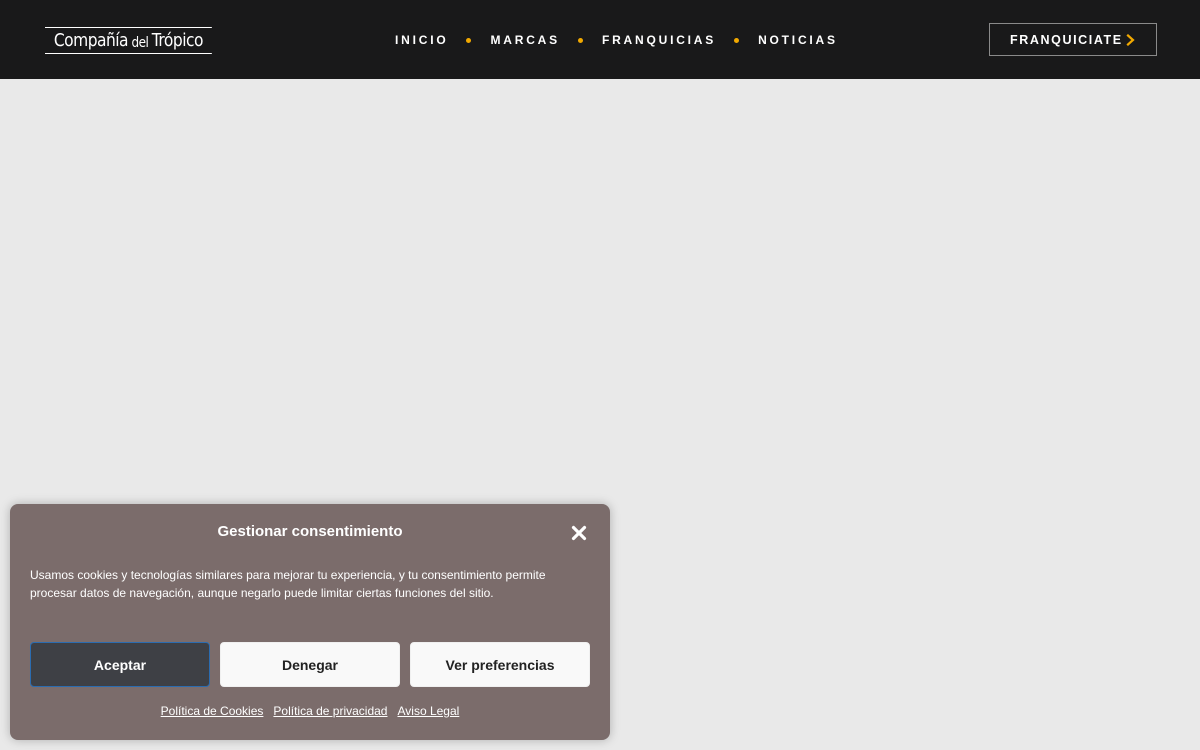  I want to click on nav-item-inicio: INICIO, so click(421, 40).